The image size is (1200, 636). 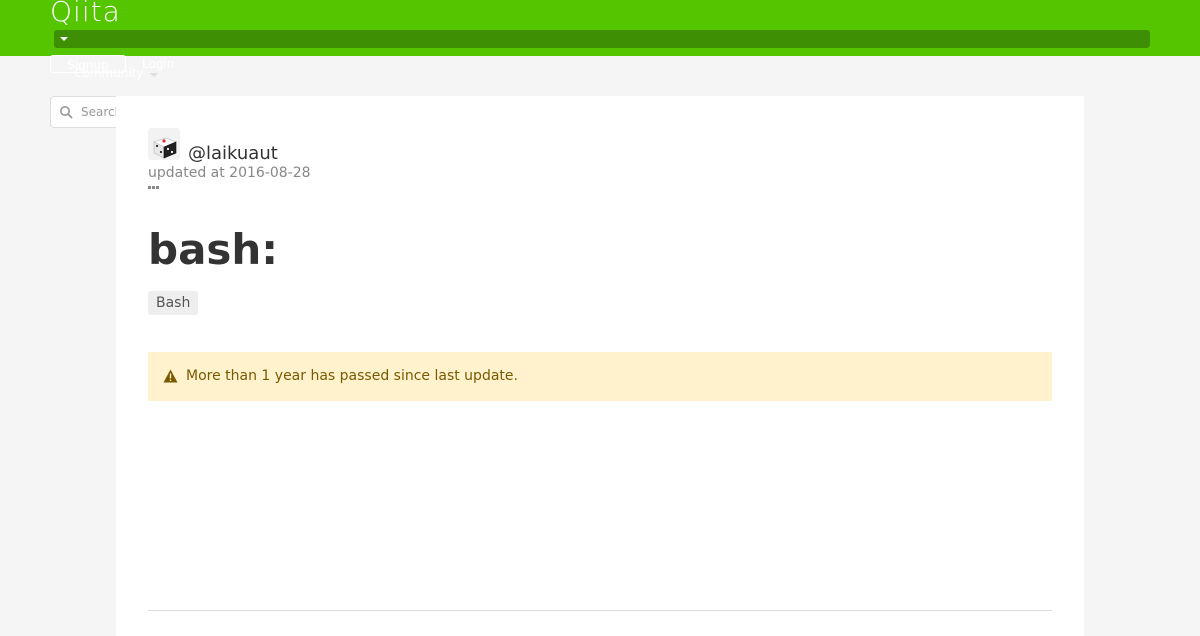 What do you see at coordinates (213, 249) in the screenshot?
I see `article-title: bash:` at bounding box center [213, 249].